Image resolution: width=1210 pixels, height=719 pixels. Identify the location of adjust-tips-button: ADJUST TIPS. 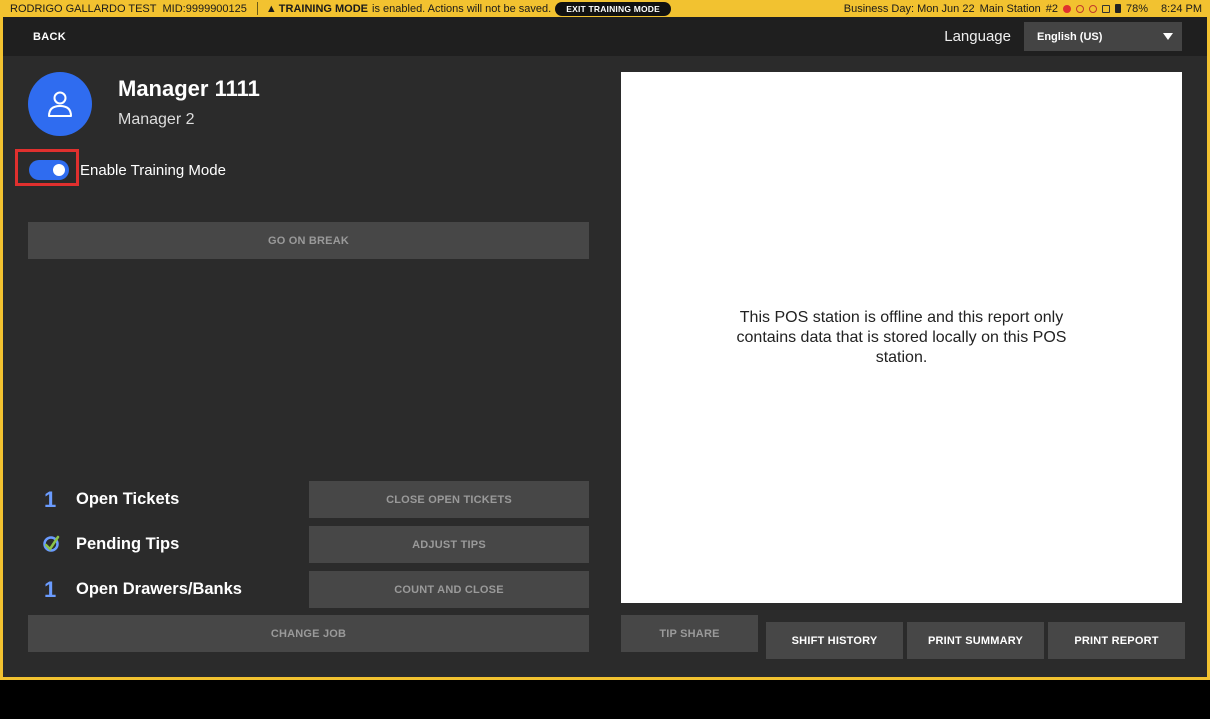
(449, 544).